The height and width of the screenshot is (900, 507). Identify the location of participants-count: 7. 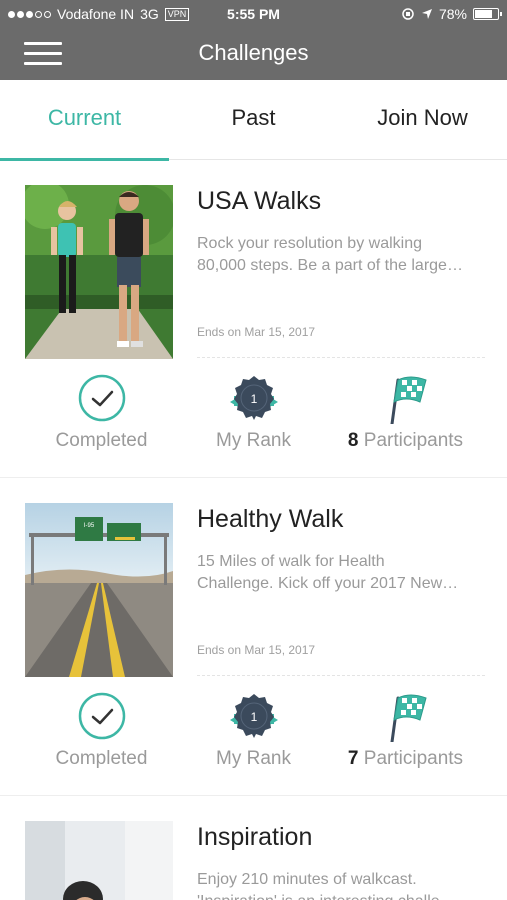
(353, 758).